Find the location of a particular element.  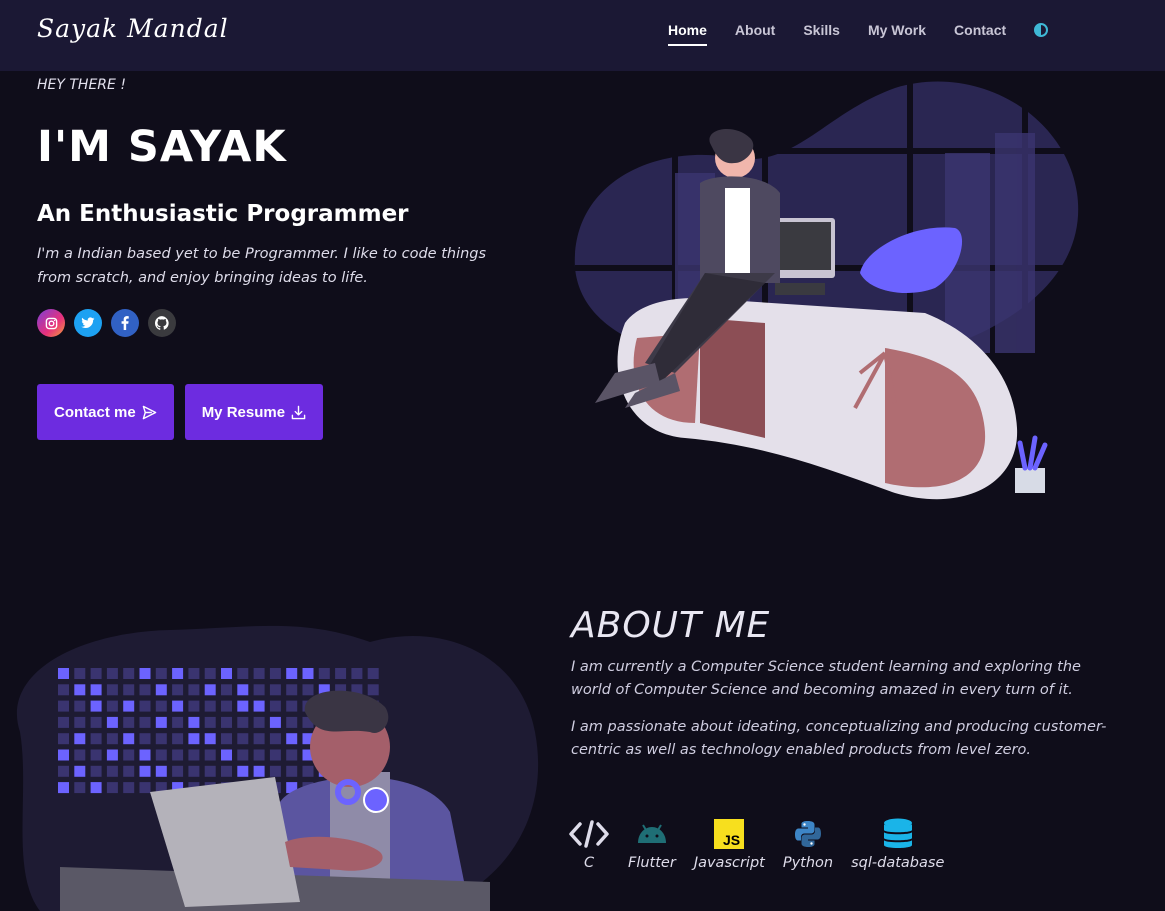

brand-logo: Sayak Mandal is located at coordinates (133, 28).